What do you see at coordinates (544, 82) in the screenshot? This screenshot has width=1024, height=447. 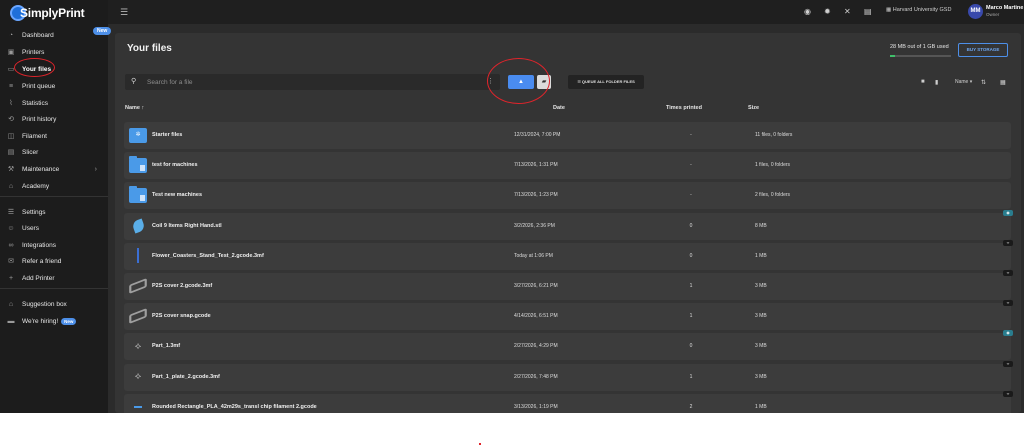 I see `new-folder-button: ▰` at bounding box center [544, 82].